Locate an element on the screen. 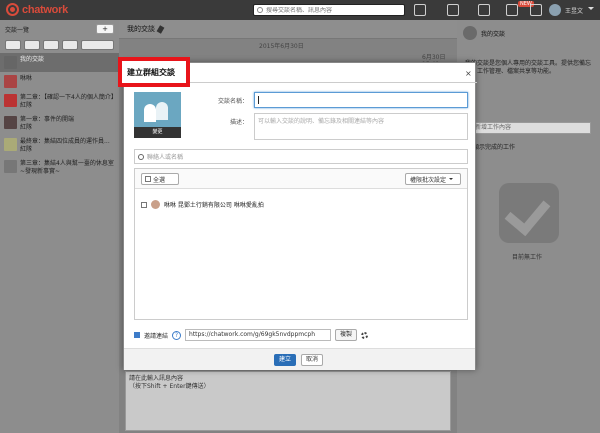 The height and width of the screenshot is (433, 600). member-search-placeholder: 聯絡人或名稱 is located at coordinates (165, 157).